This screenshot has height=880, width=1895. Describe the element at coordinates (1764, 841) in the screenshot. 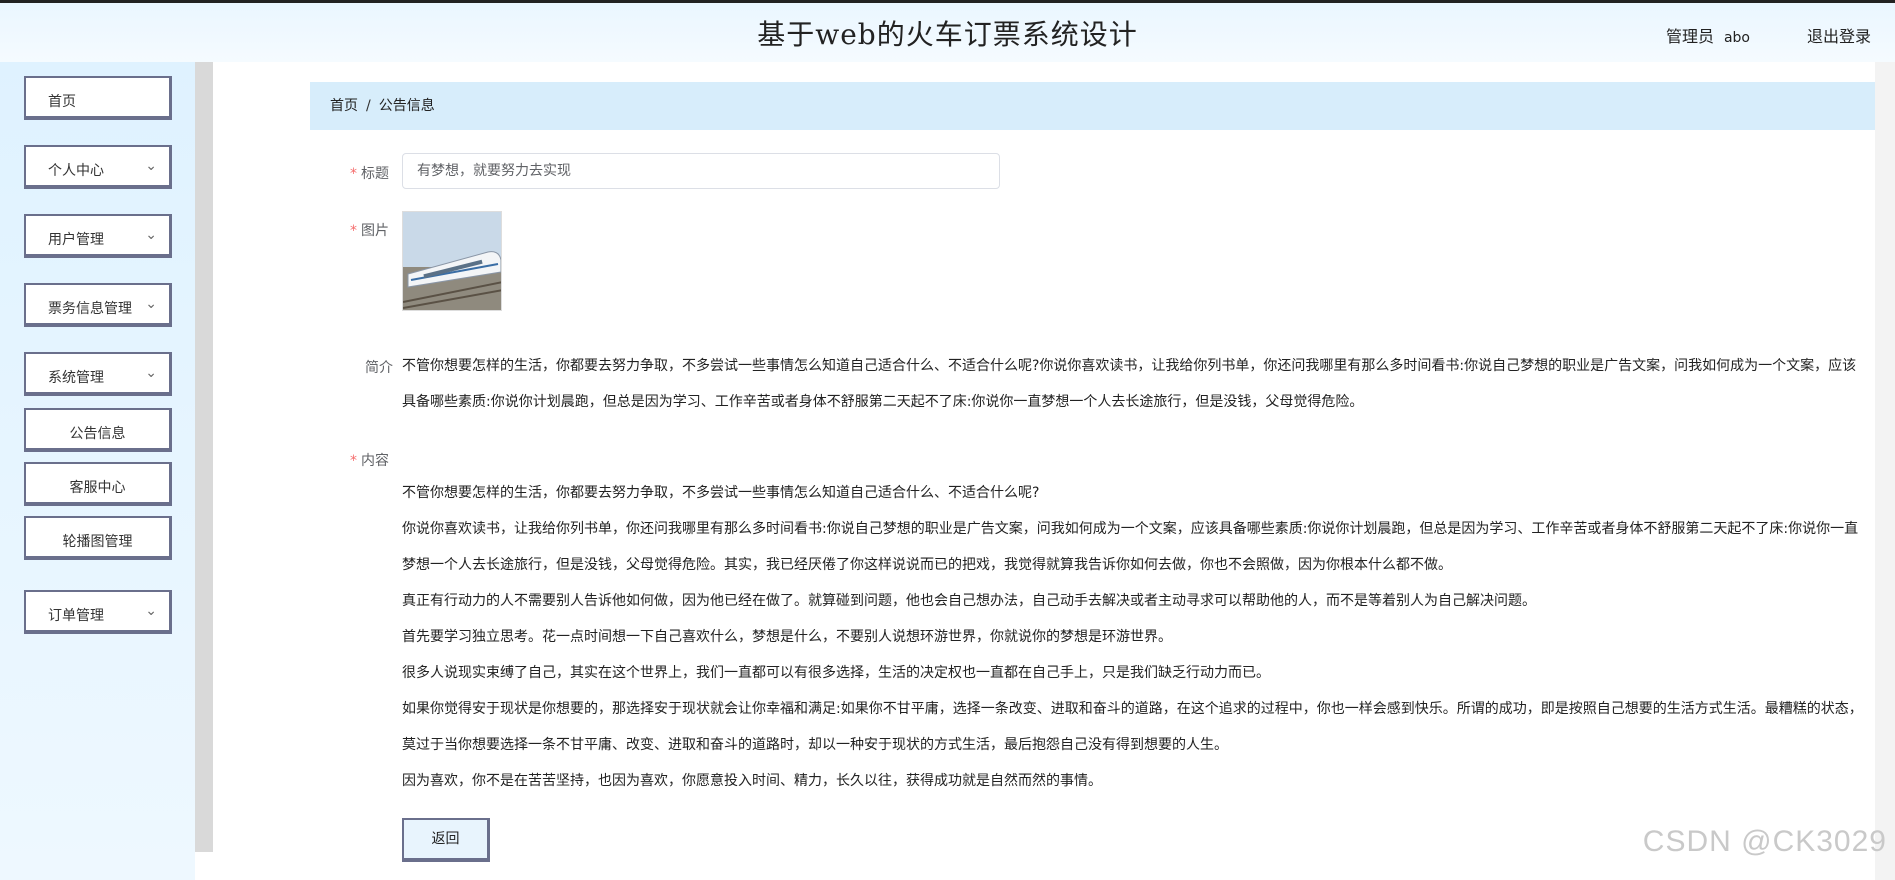

I see `watermark: CSDN @CK3029` at that location.